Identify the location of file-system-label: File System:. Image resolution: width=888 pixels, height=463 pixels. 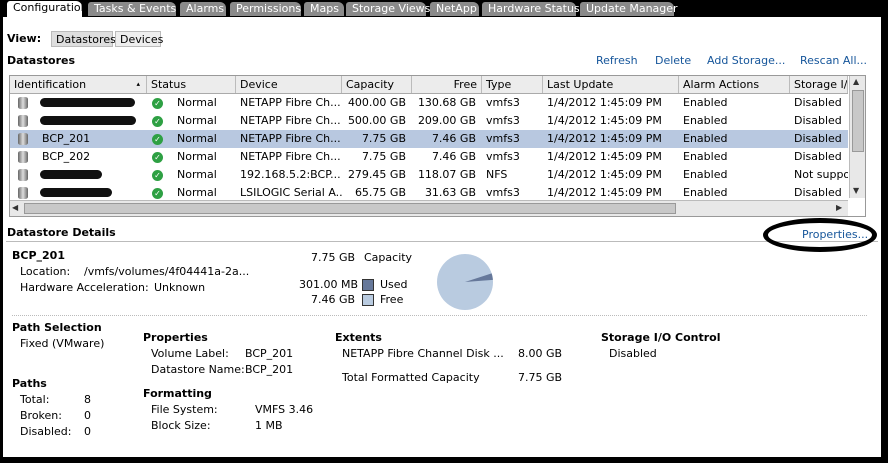
(184, 409).